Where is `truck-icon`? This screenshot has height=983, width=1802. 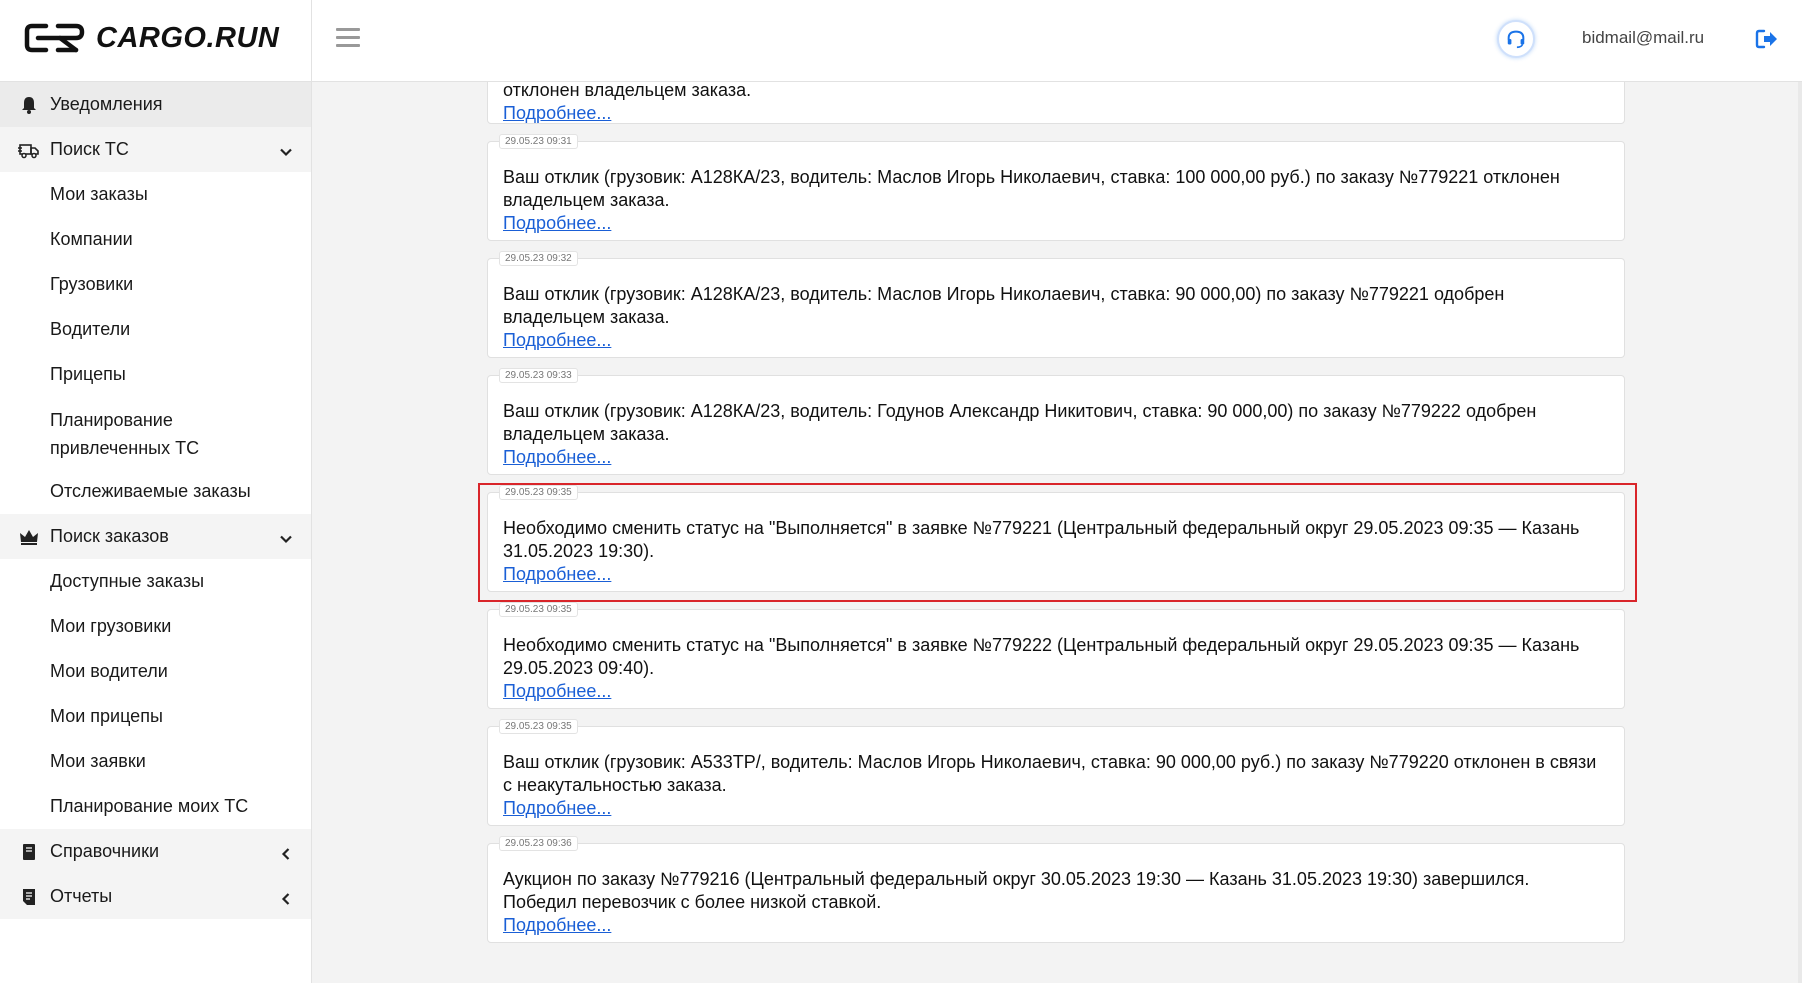
truck-icon is located at coordinates (29, 150).